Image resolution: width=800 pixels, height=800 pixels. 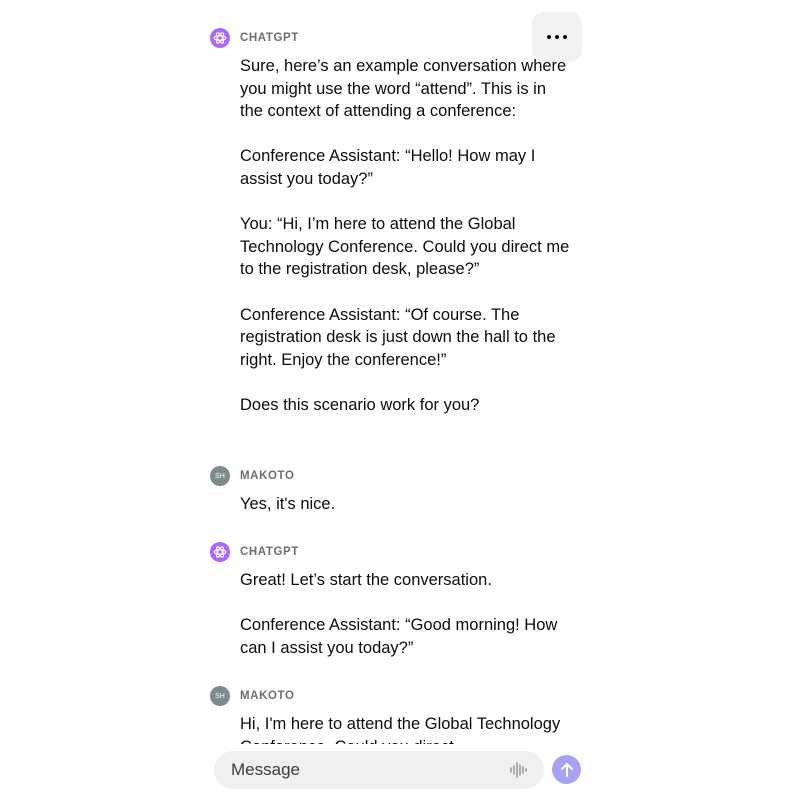 I want to click on send-button, so click(x=566, y=769).